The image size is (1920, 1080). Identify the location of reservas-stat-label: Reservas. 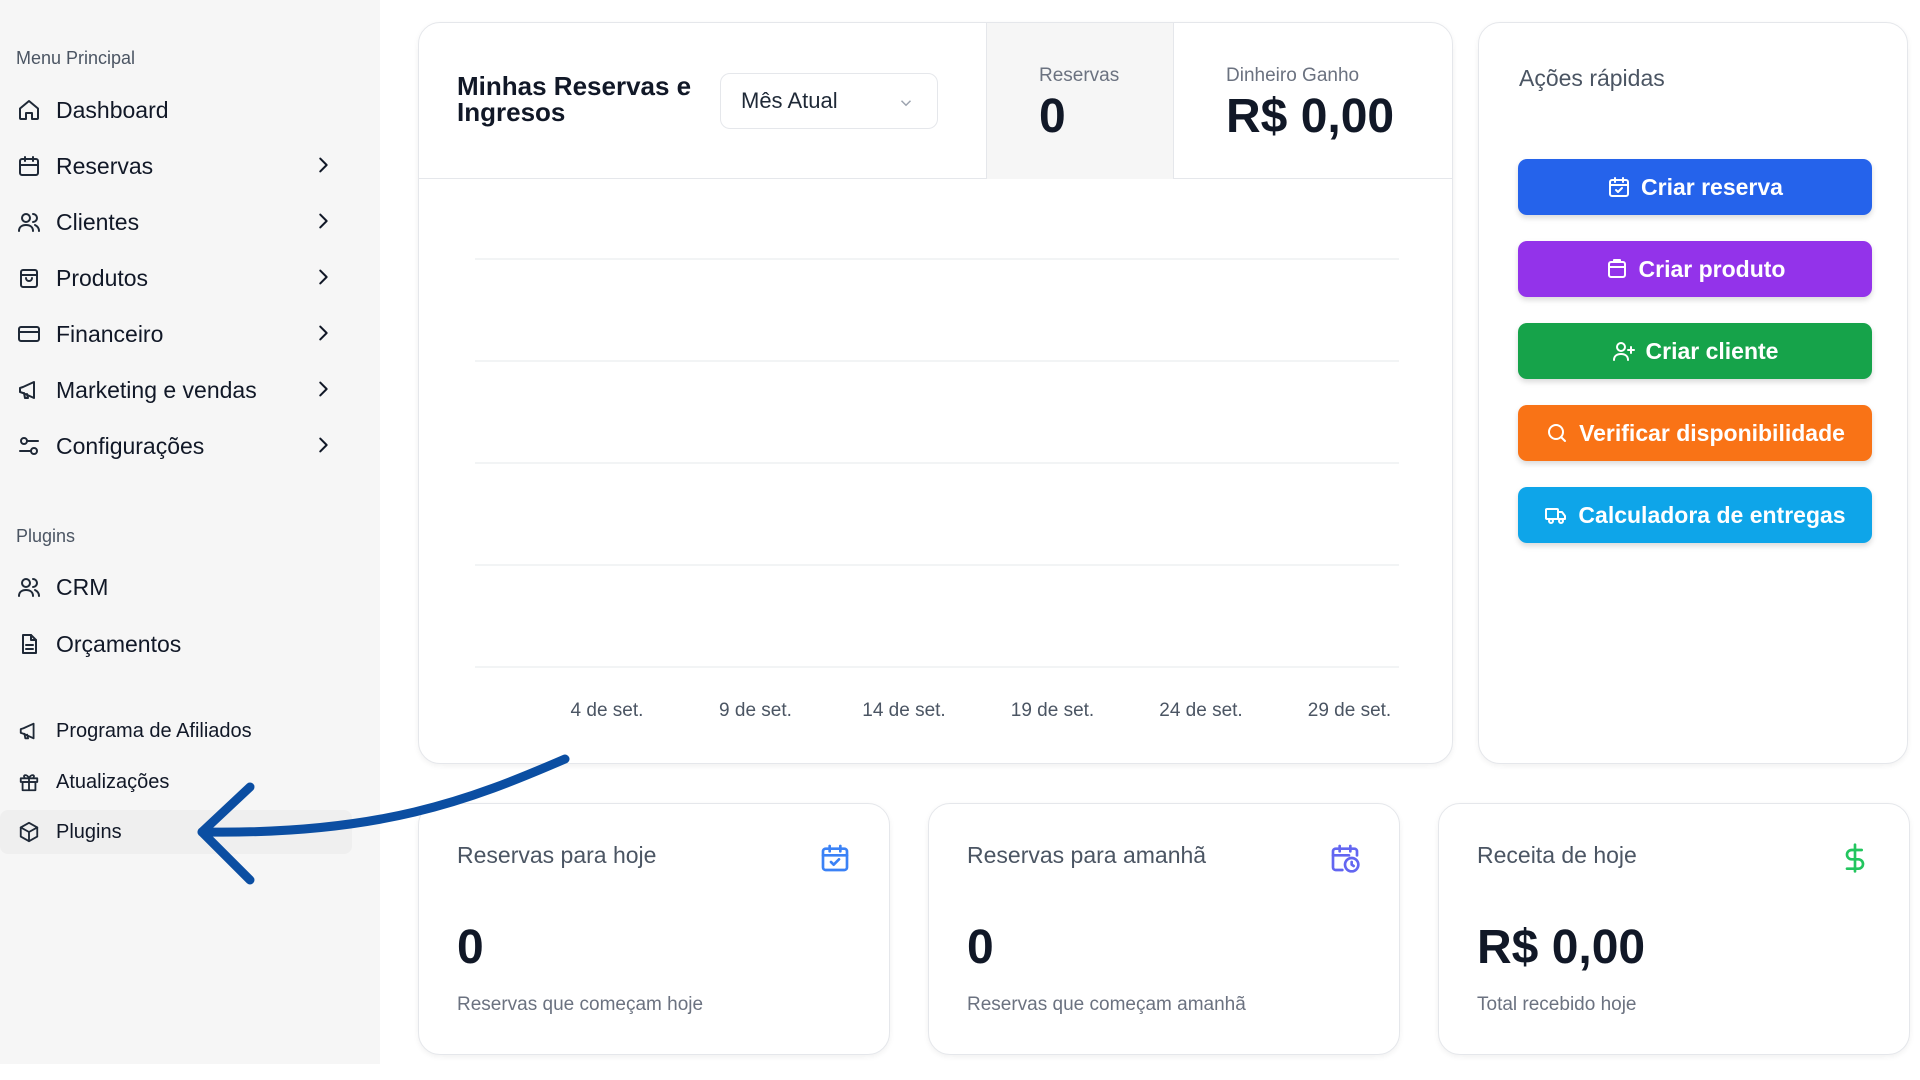
(1079, 75).